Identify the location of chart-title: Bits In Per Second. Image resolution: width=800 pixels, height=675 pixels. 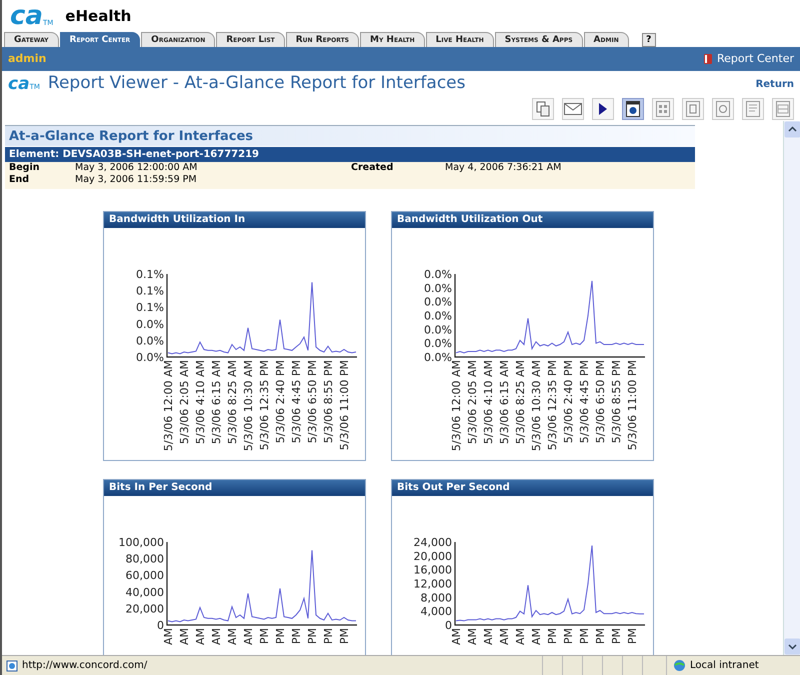
(234, 488).